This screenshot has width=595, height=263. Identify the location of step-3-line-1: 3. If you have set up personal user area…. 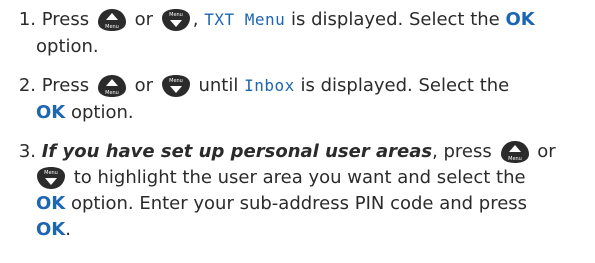
(281, 152).